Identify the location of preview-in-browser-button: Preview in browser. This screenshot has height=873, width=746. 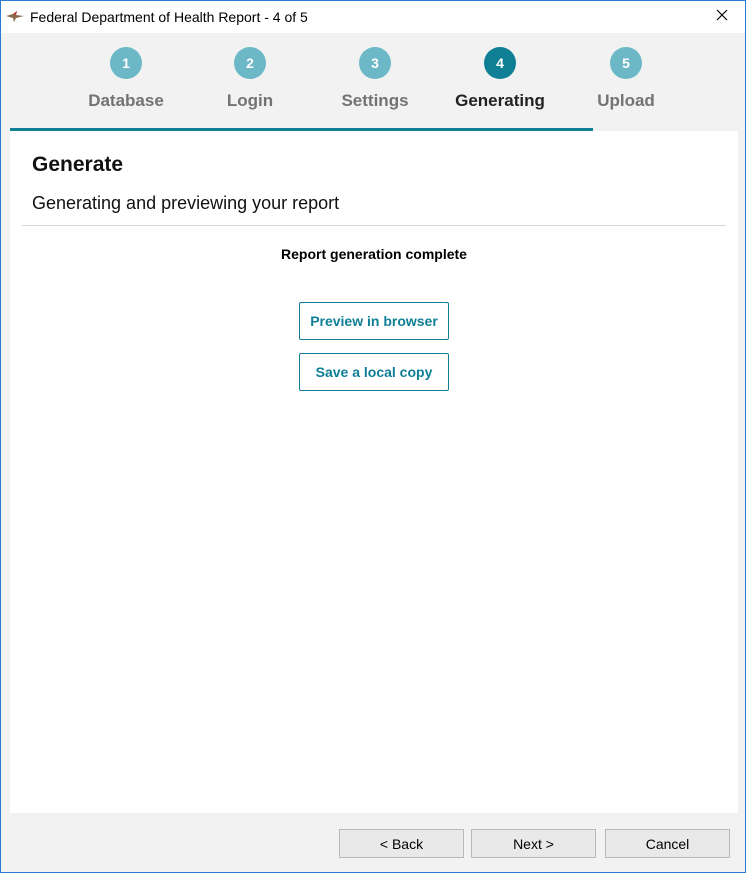
(374, 321).